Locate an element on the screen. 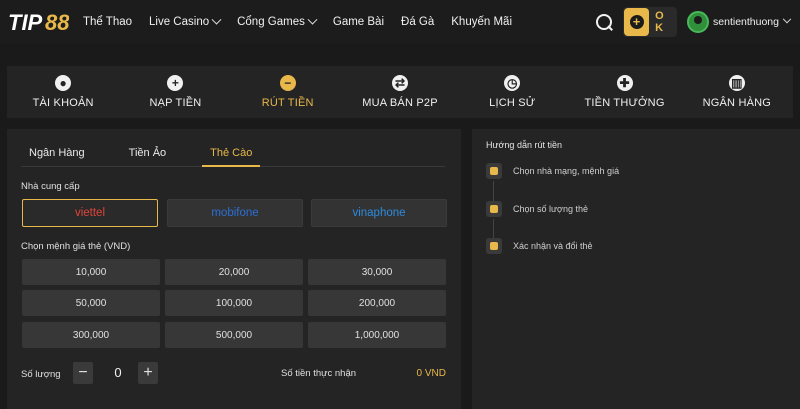 This screenshot has width=800, height=409. user-icon: ● is located at coordinates (63, 83).